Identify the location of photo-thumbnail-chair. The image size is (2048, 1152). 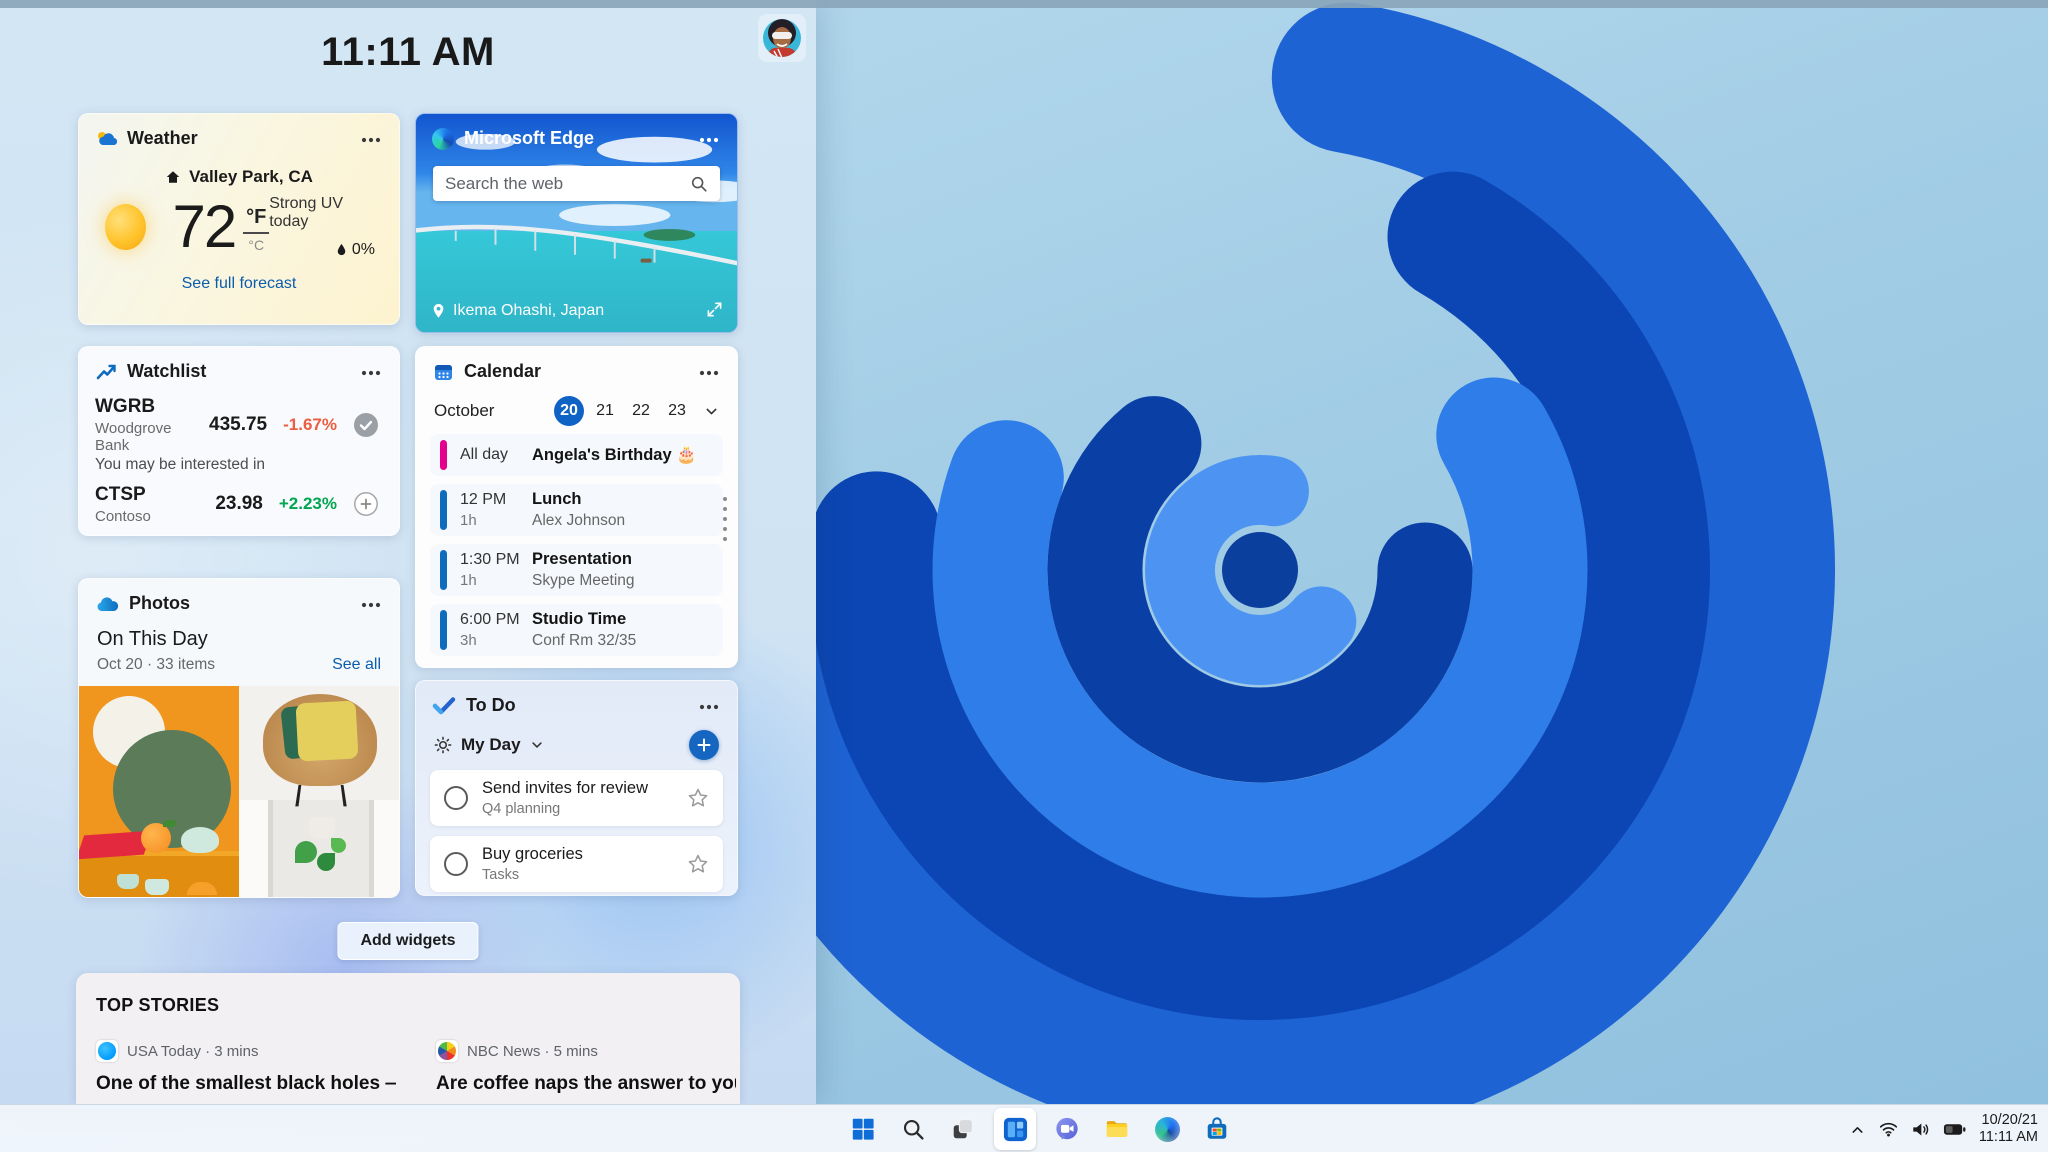
(319, 791).